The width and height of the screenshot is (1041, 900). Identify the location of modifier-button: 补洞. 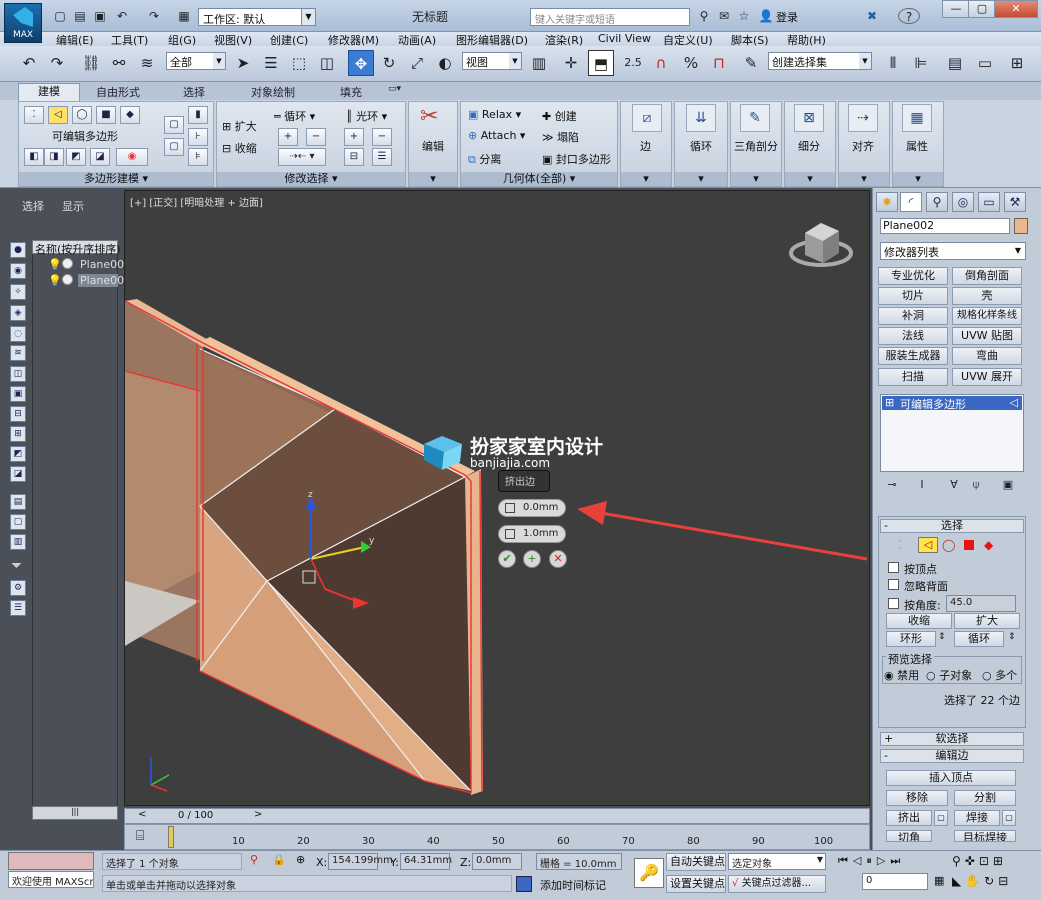
(913, 316).